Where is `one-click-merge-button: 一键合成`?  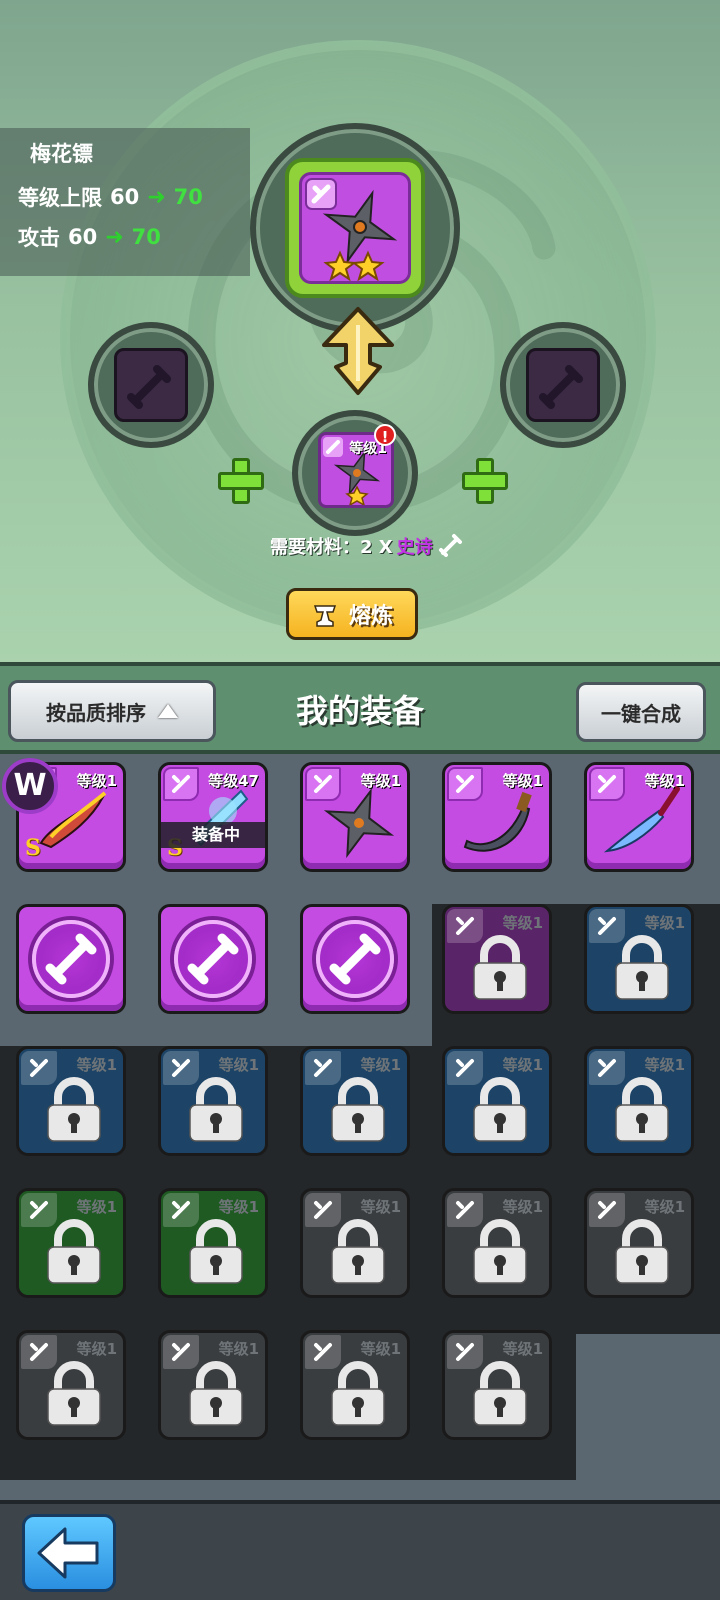
one-click-merge-button: 一键合成 is located at coordinates (641, 712).